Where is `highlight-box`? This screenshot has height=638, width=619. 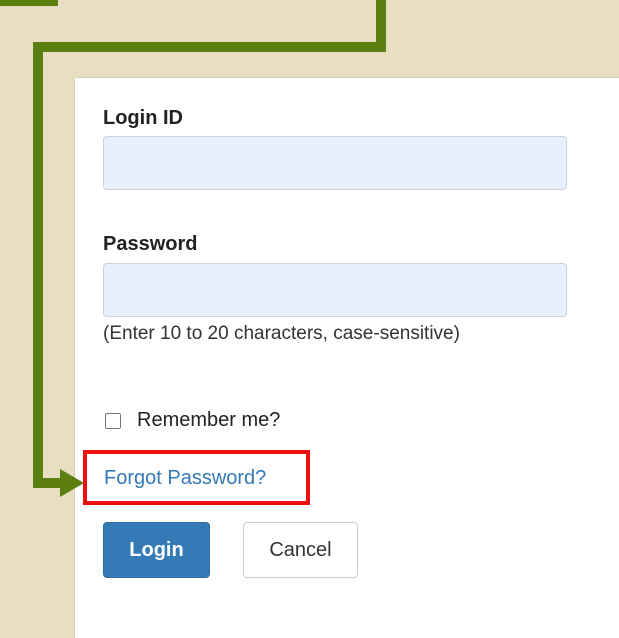 highlight-box is located at coordinates (196, 477).